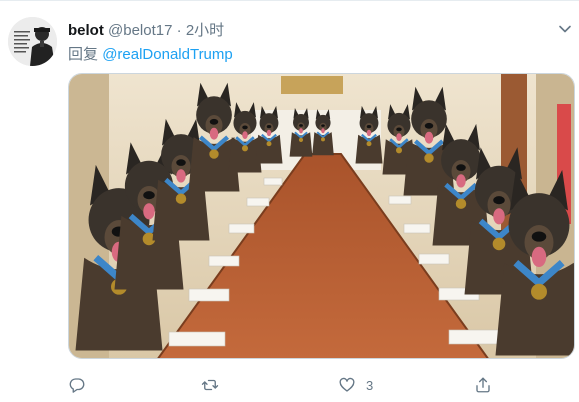 The width and height of the screenshot is (579, 402). I want to click on tweet-actions: 3, so click(289, 385).